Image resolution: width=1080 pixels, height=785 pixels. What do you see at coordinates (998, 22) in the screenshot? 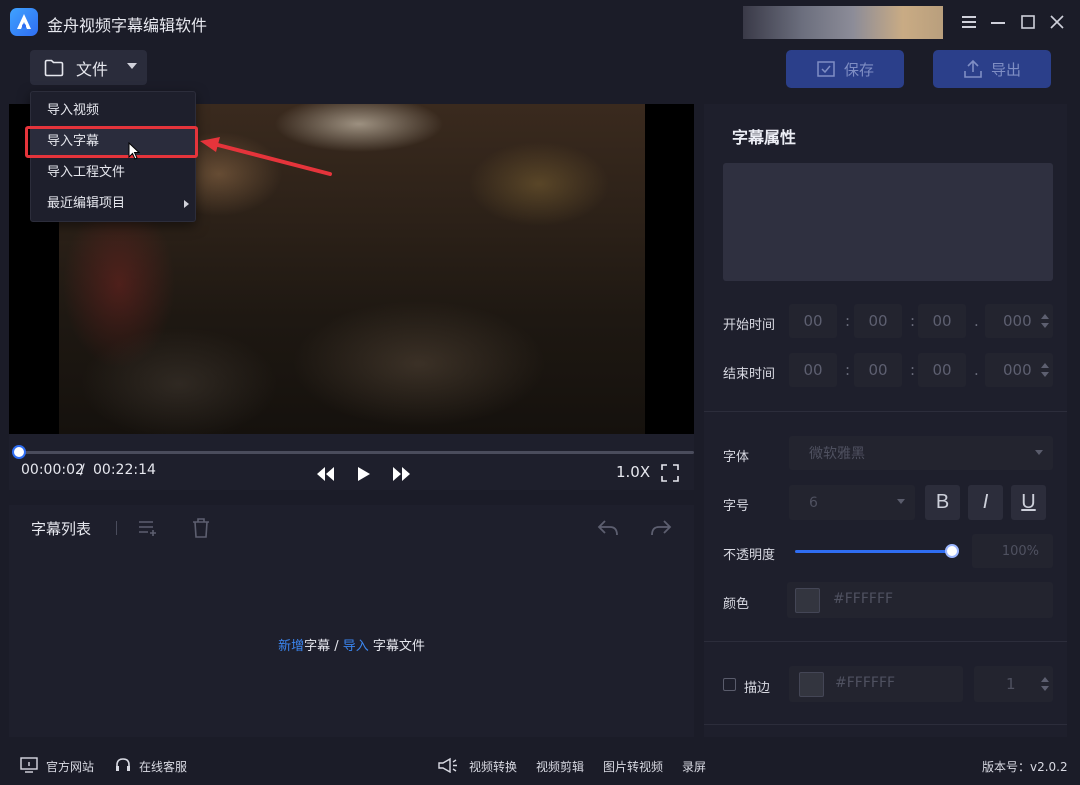
I see `minimize-icon` at bounding box center [998, 22].